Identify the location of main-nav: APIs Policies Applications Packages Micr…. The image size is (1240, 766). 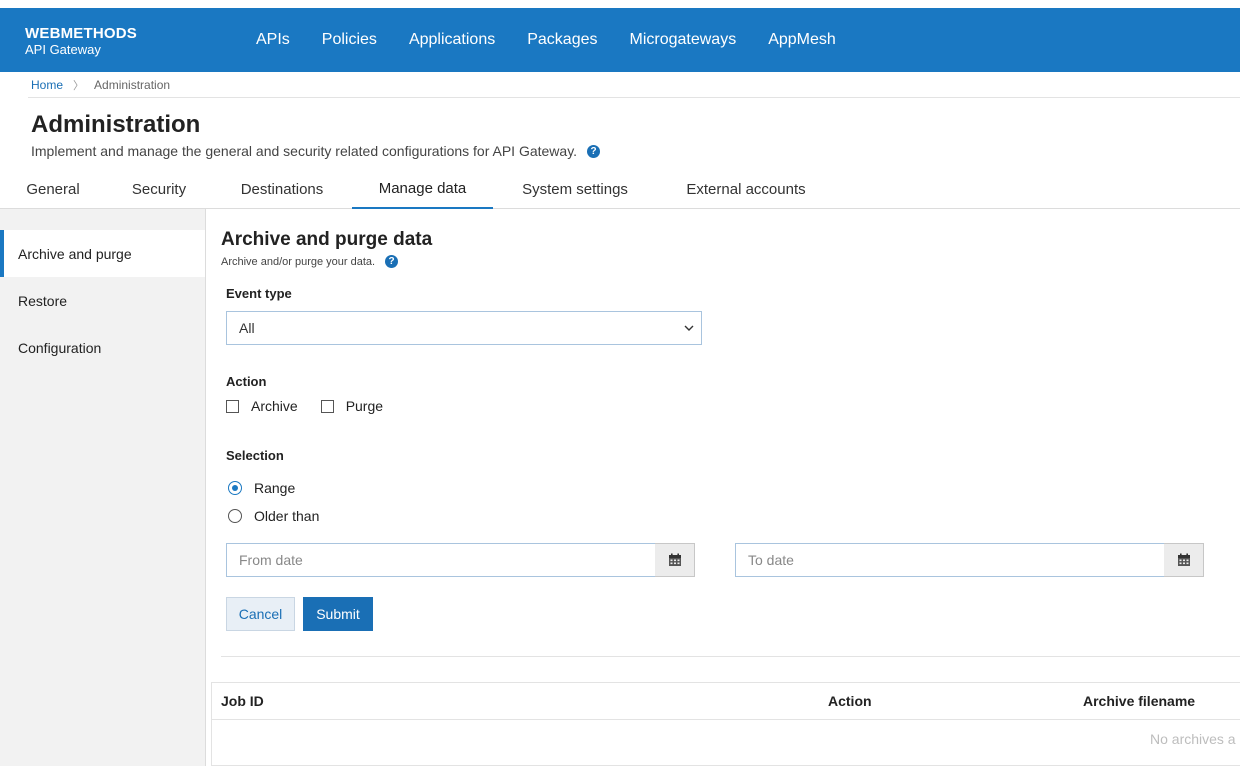
(546, 40).